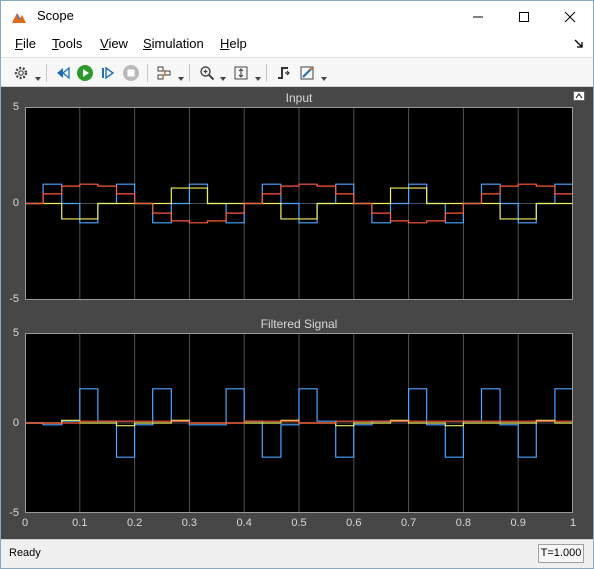  What do you see at coordinates (108, 73) in the screenshot?
I see `step-forward-icon` at bounding box center [108, 73].